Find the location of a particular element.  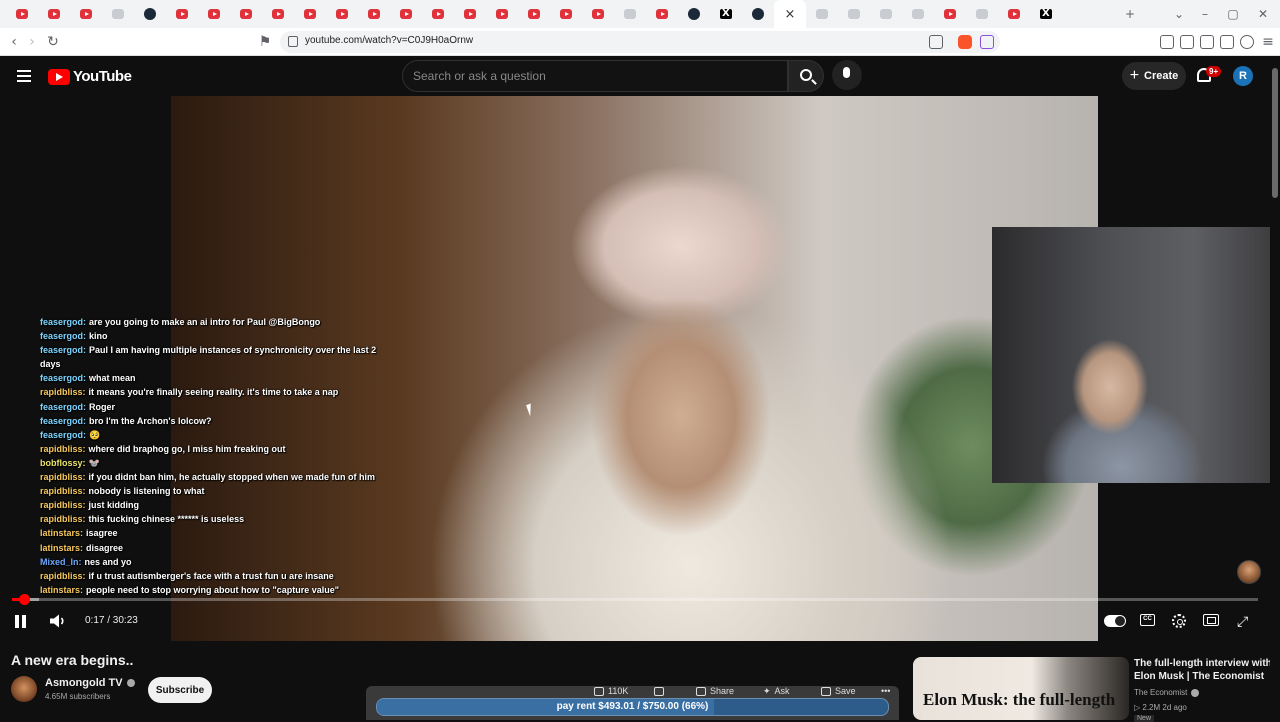

voice-search-button is located at coordinates (847, 75).